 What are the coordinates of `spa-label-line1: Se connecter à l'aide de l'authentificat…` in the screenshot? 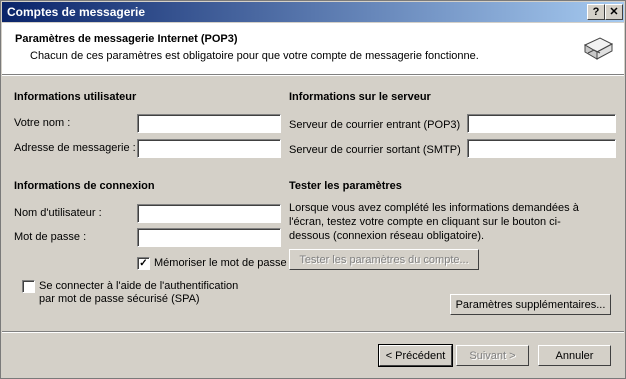 It's located at (139, 286).